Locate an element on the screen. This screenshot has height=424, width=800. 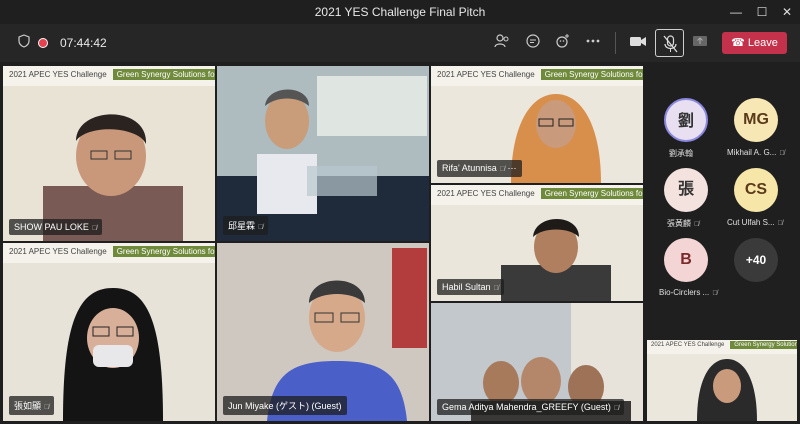
video-tile: 邱星霖 🎙̸ is located at coordinates (323, 153).